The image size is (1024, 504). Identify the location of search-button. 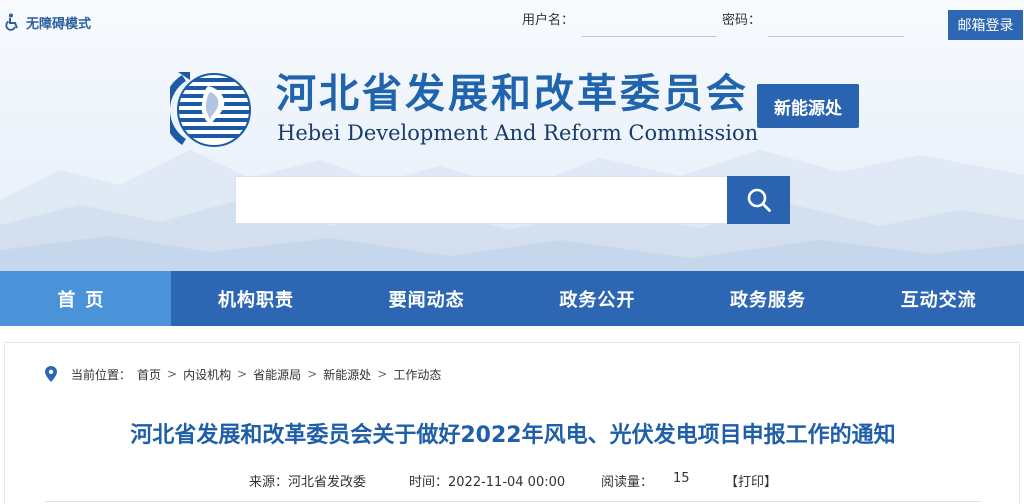
(758, 200).